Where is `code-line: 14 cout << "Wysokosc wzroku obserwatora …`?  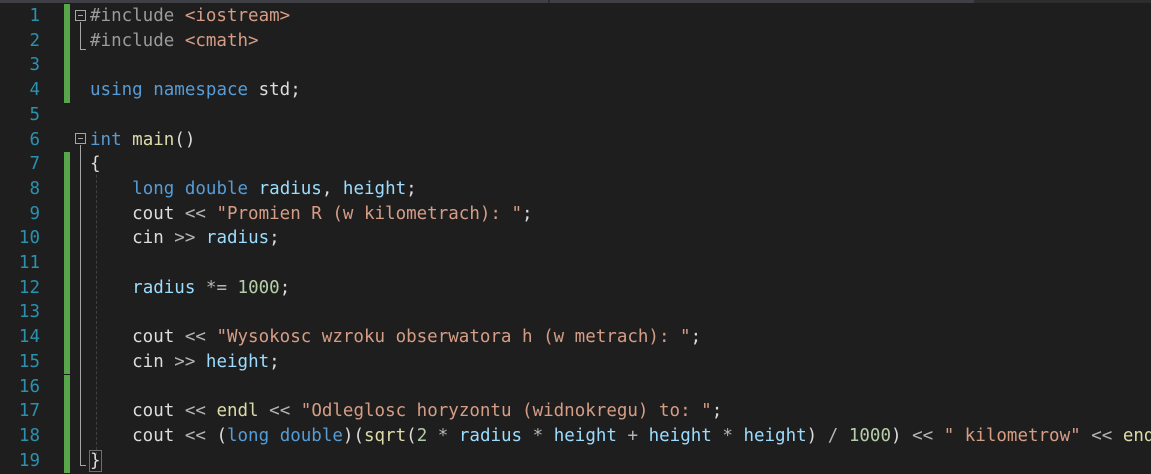 code-line: 14 cout << "Wysokosc wzroku obserwatora … is located at coordinates (575, 337).